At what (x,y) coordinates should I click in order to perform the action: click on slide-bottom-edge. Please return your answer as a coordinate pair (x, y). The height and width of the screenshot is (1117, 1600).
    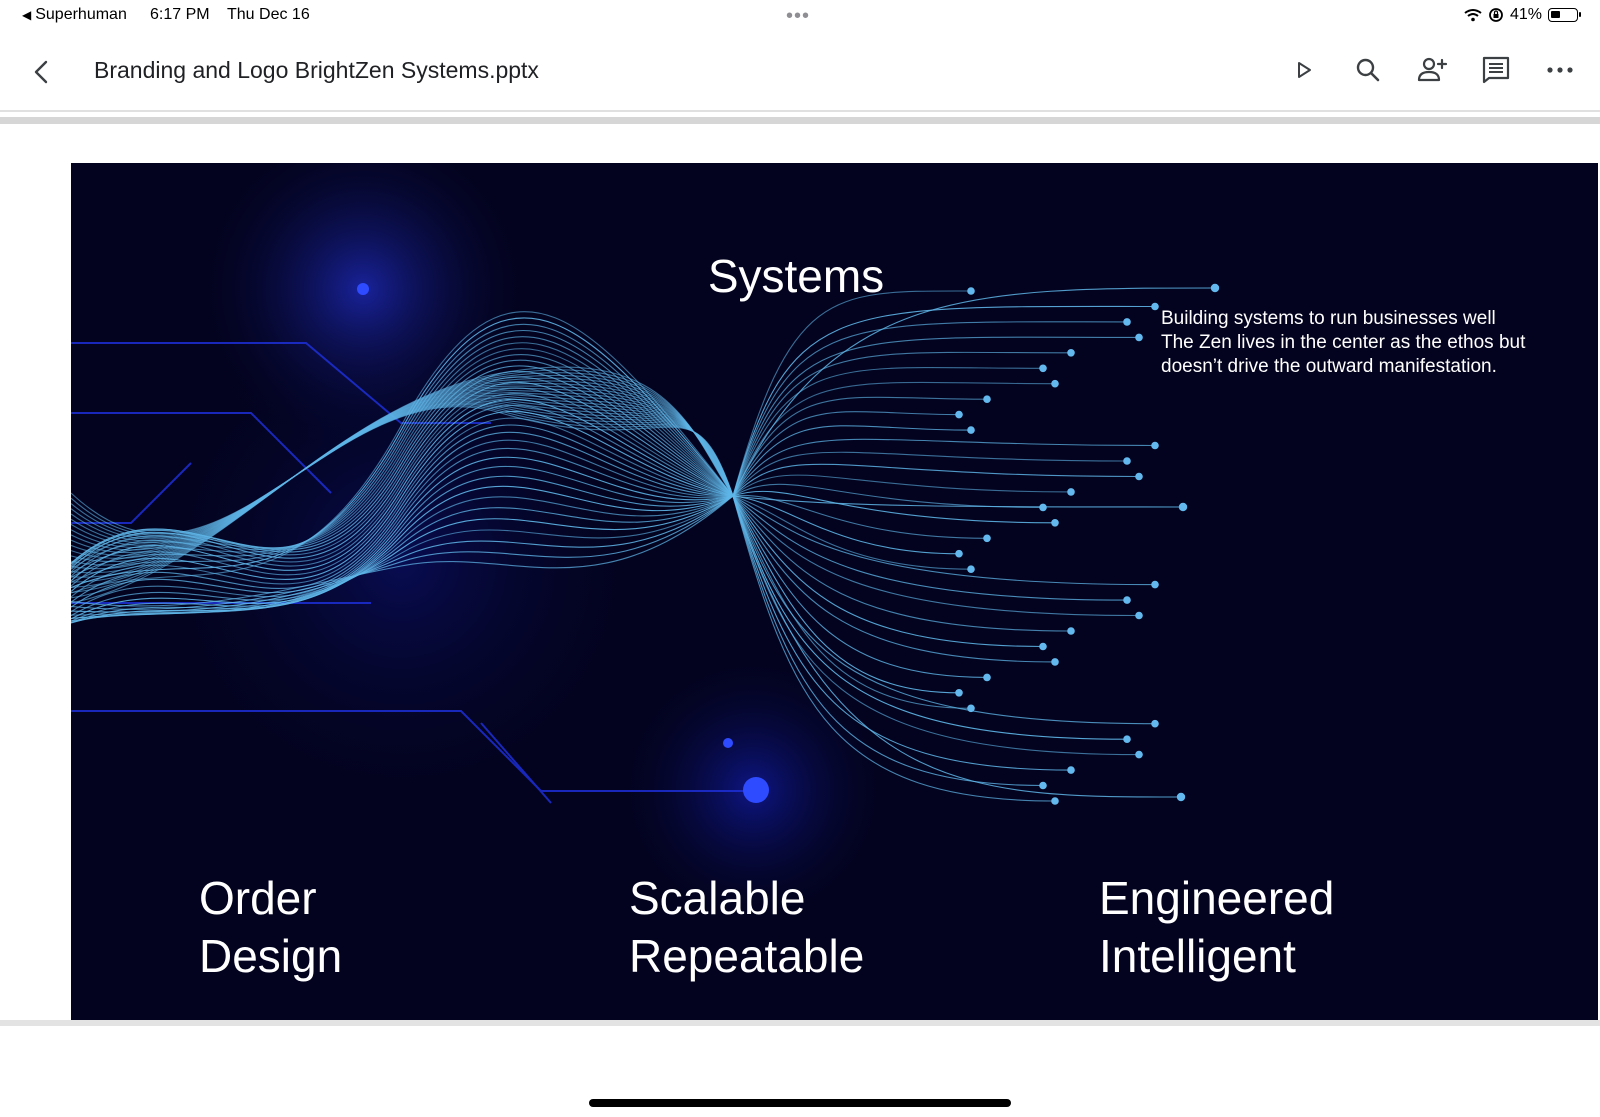
    Looking at the image, I should click on (800, 1023).